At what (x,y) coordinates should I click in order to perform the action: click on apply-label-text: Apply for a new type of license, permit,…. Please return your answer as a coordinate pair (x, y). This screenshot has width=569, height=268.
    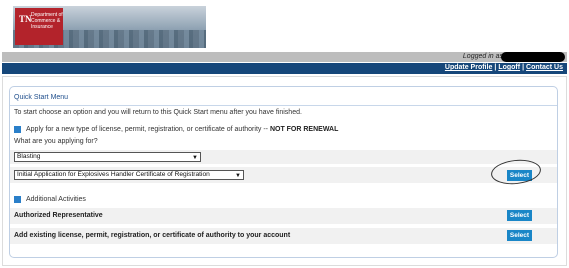
    Looking at the image, I should click on (148, 129).